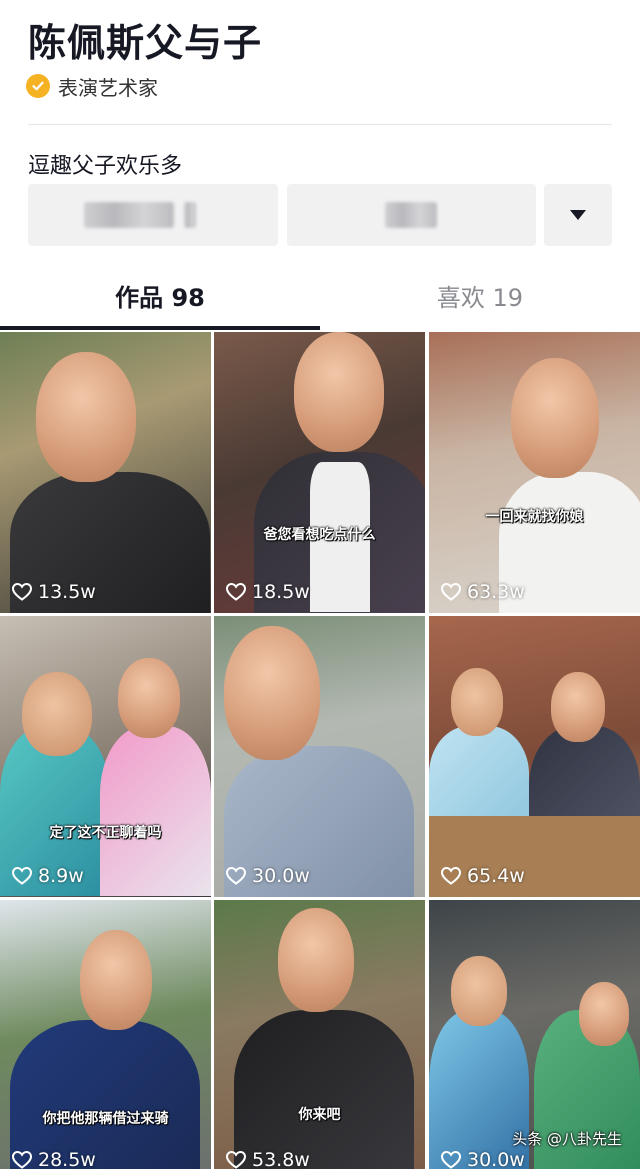 Image resolution: width=640 pixels, height=1169 pixels. What do you see at coordinates (319, 756) in the screenshot?
I see `video-thumbnail-5: 30.0w` at bounding box center [319, 756].